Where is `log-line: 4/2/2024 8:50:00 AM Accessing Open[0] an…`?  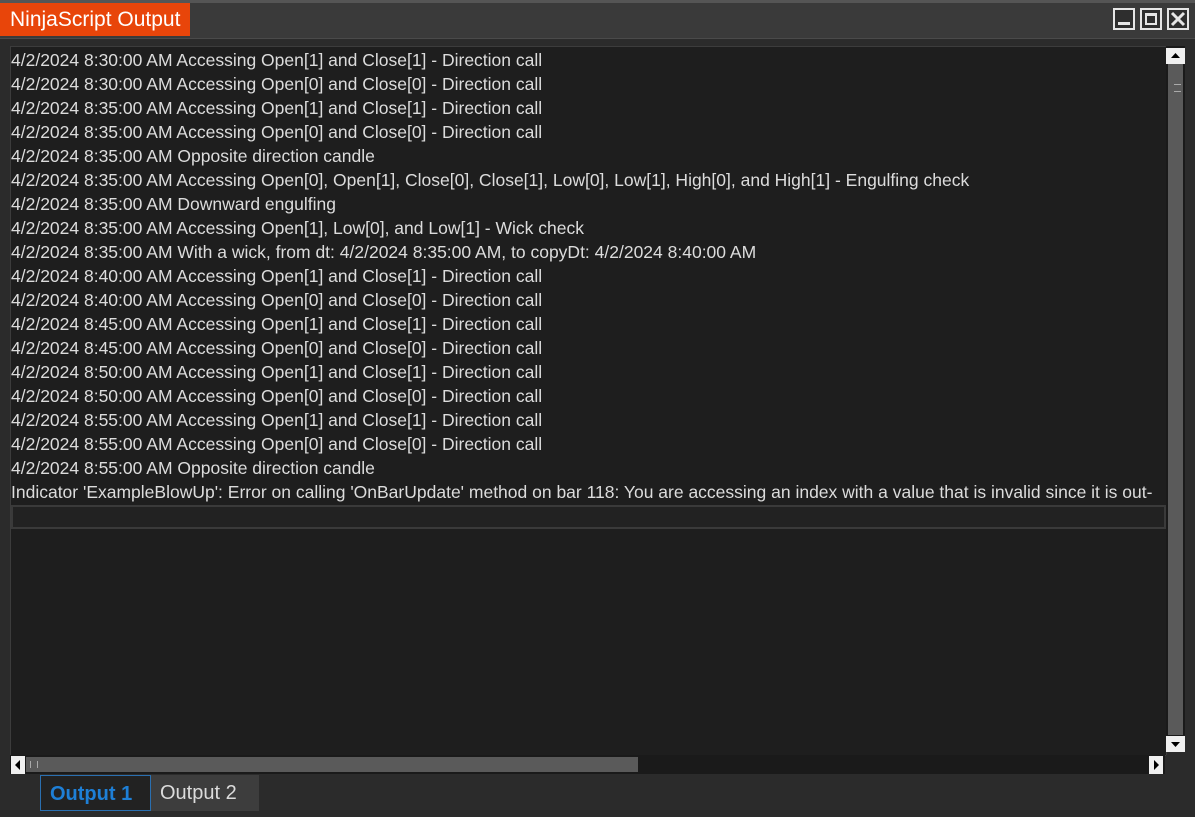
log-line: 4/2/2024 8:50:00 AM Accessing Open[0] an… is located at coordinates (277, 396).